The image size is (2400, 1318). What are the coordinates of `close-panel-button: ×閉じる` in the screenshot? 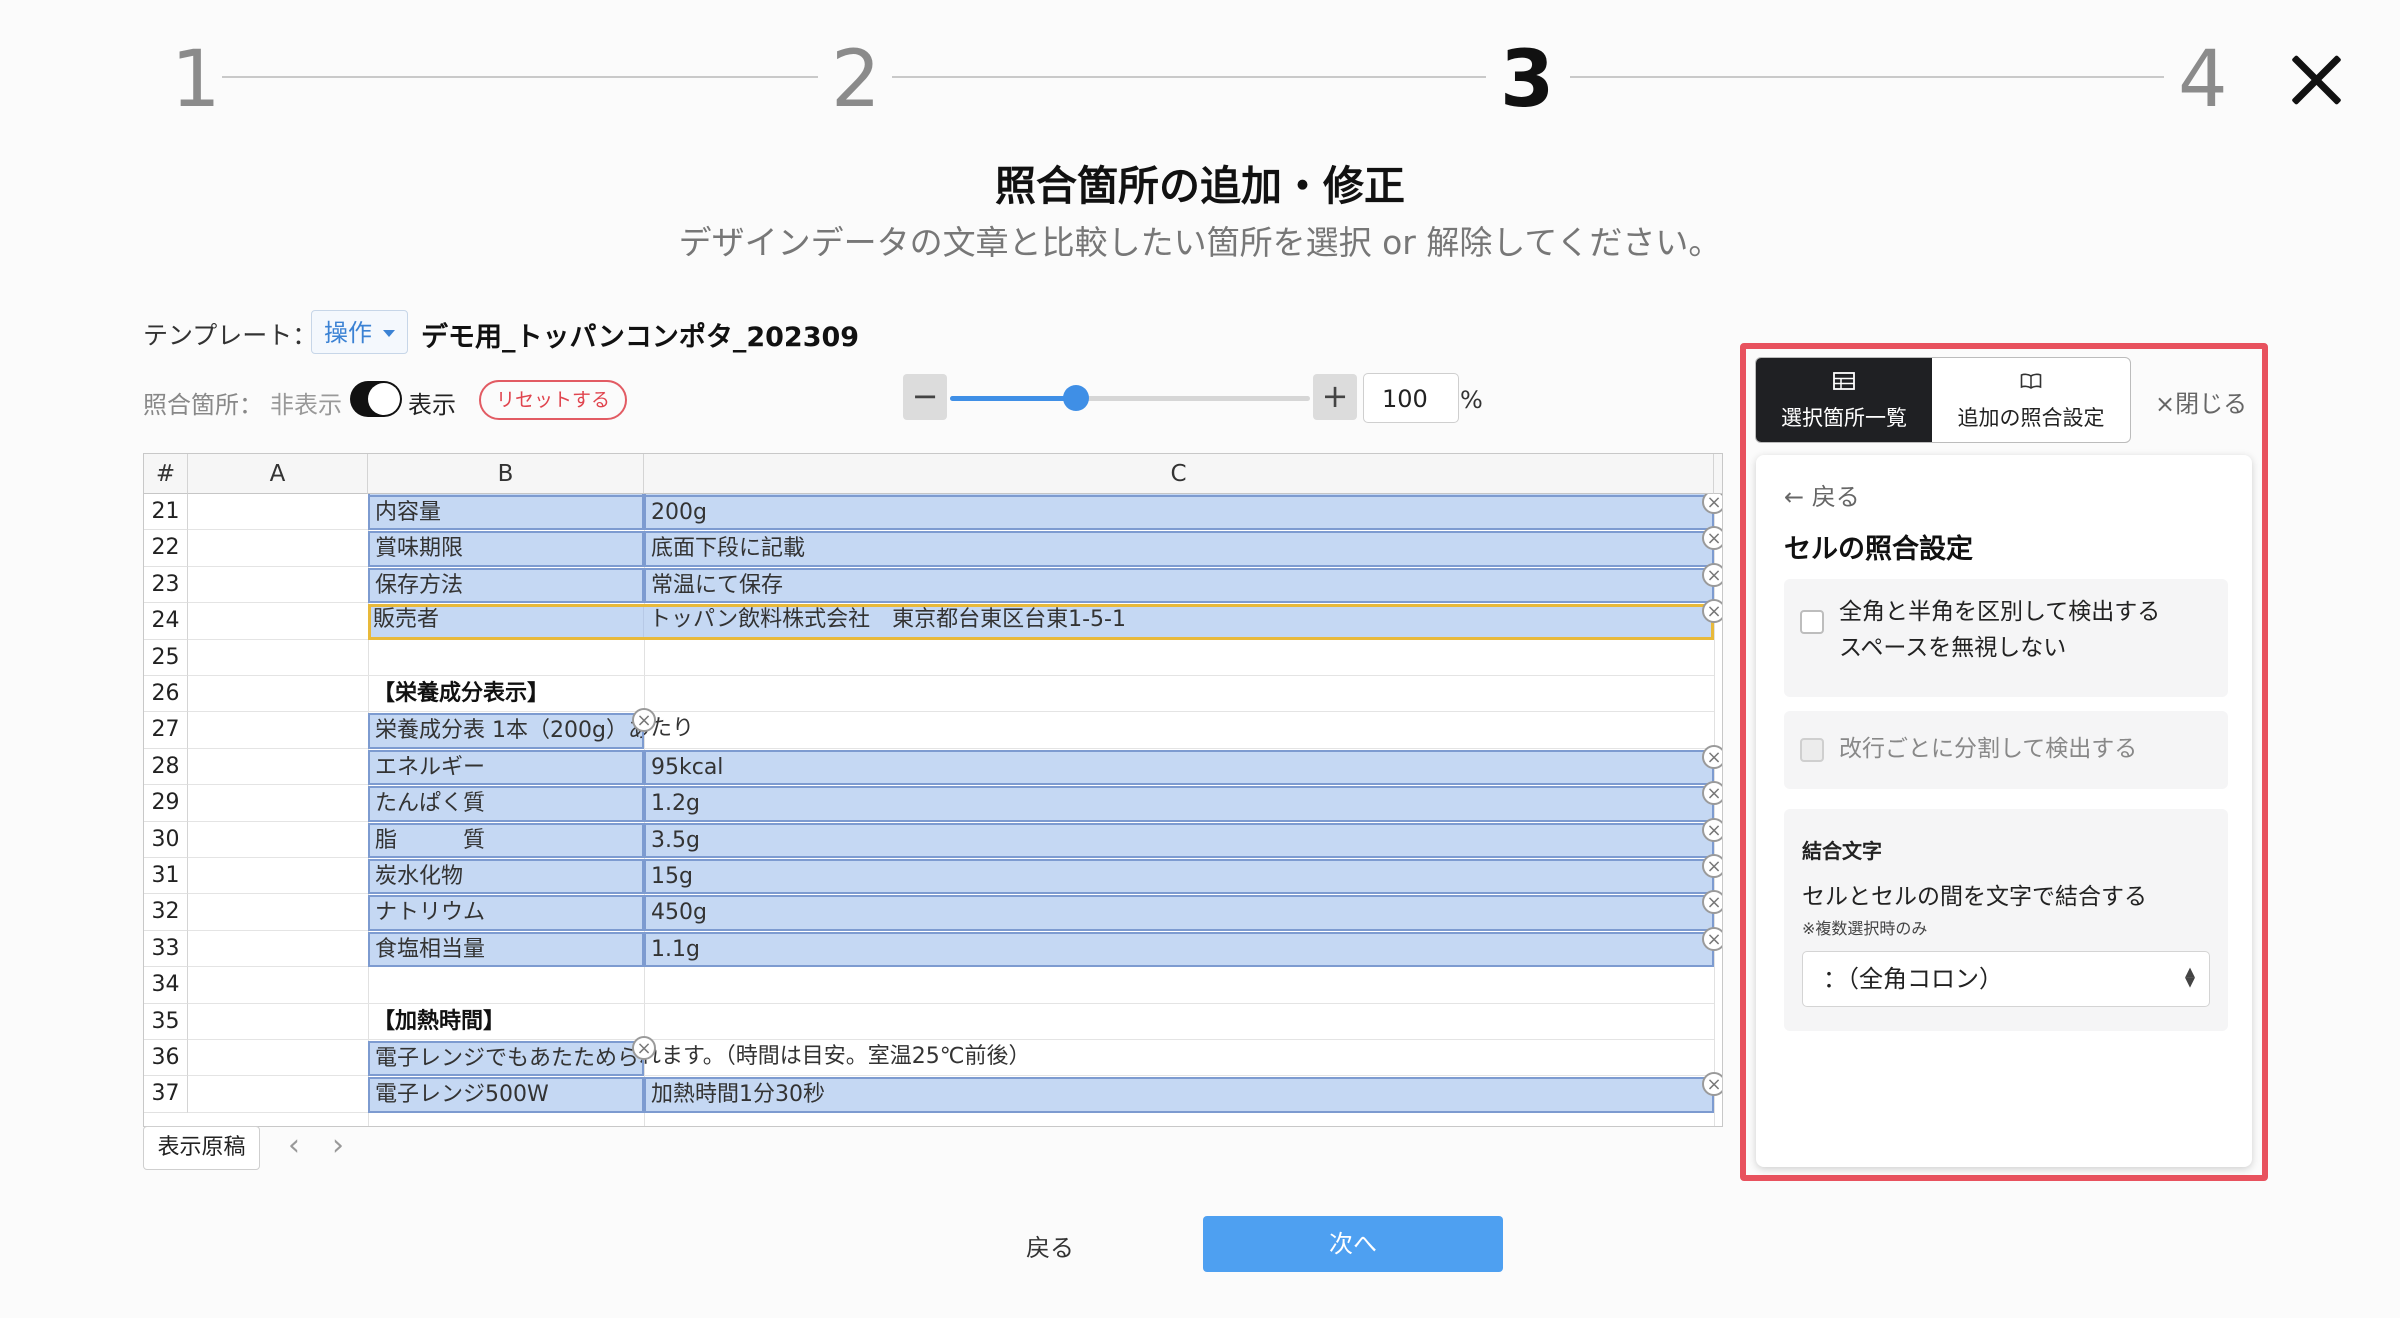 It's located at (2201, 401).